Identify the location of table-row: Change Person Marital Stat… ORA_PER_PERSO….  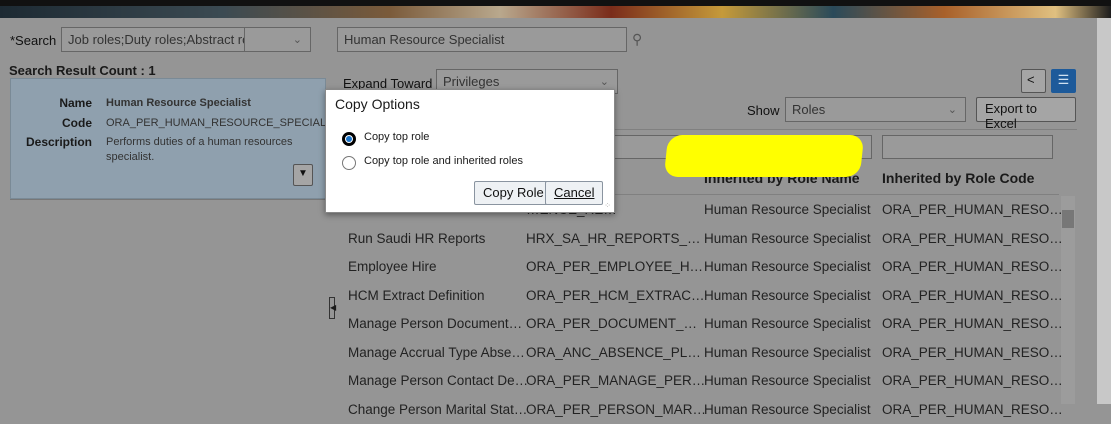
(701, 410).